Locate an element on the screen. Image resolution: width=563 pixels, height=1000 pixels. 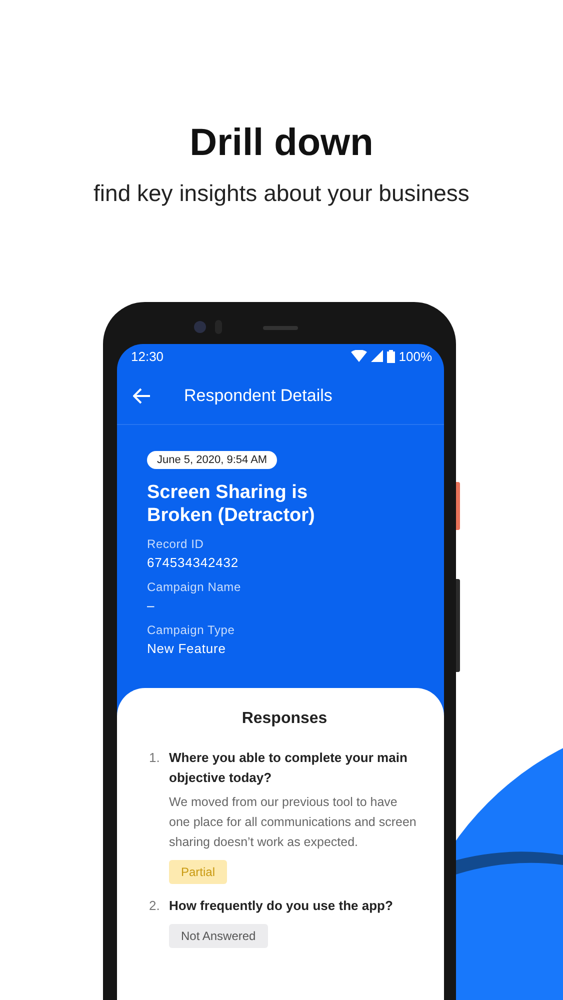
back-button is located at coordinates (142, 396).